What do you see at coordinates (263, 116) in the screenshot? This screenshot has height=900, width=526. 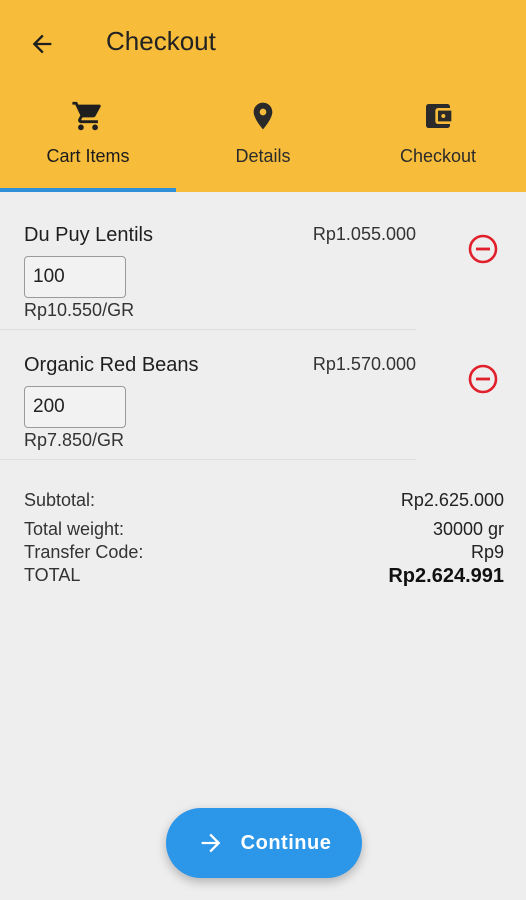 I see `location-pin-icon` at bounding box center [263, 116].